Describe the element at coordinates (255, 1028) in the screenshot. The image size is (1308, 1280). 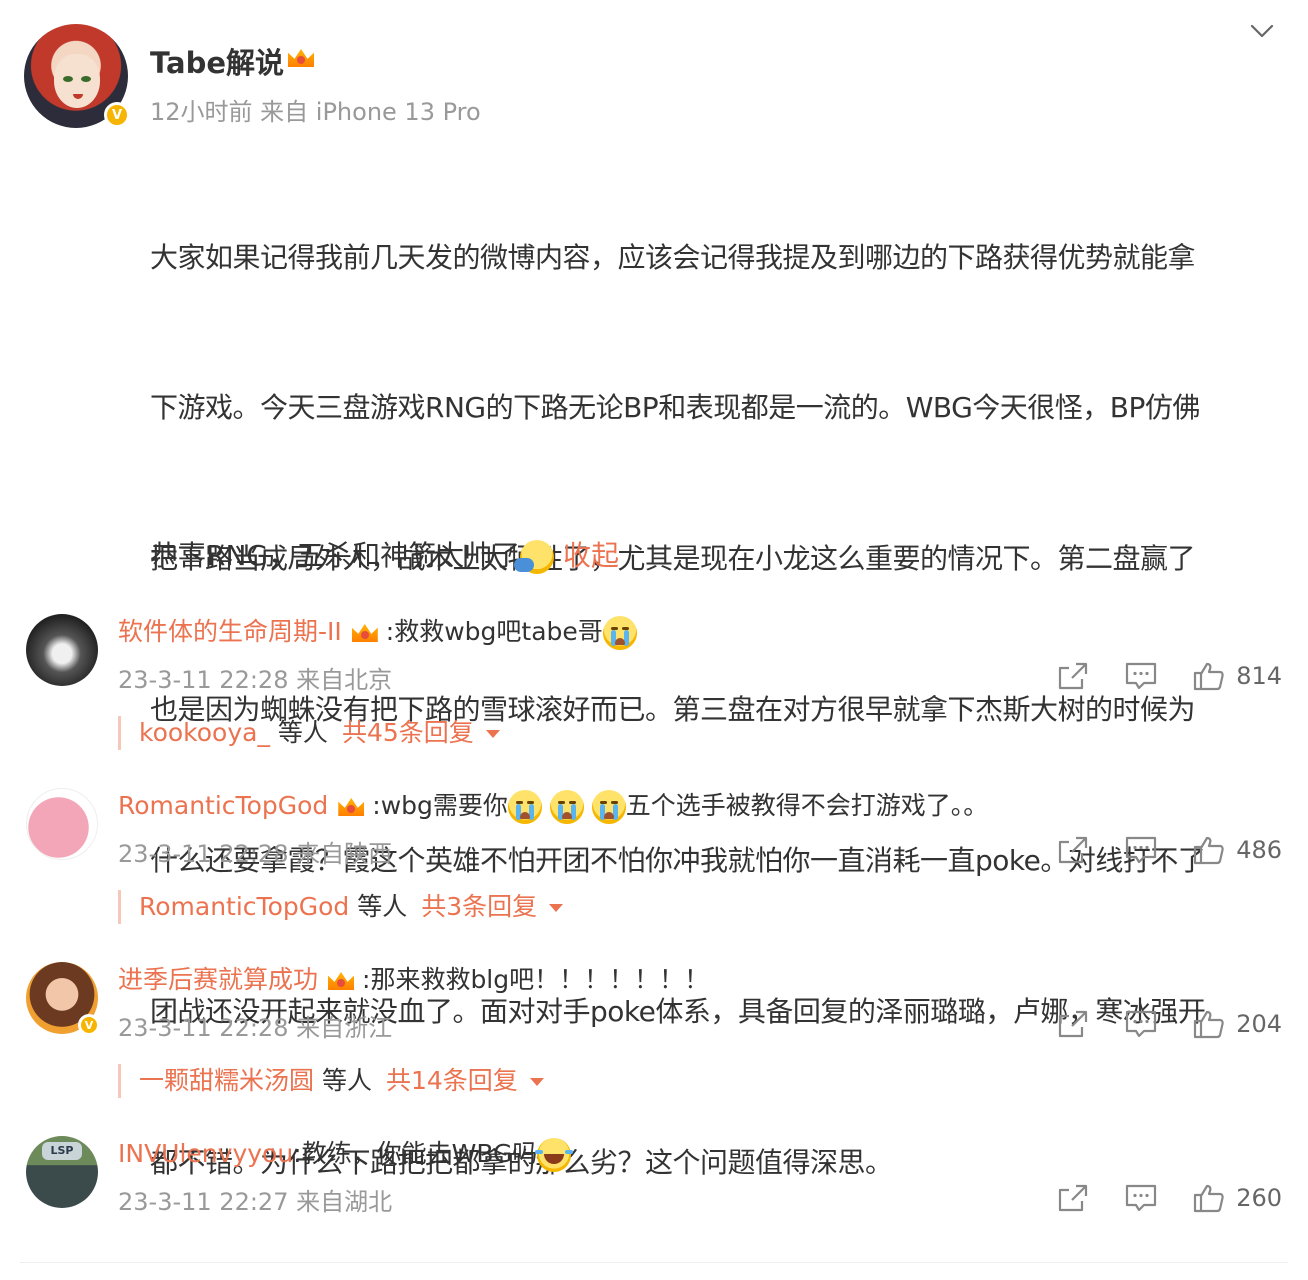
I see `comment-meta: 23-3-11 22:28 来自浙江` at that location.